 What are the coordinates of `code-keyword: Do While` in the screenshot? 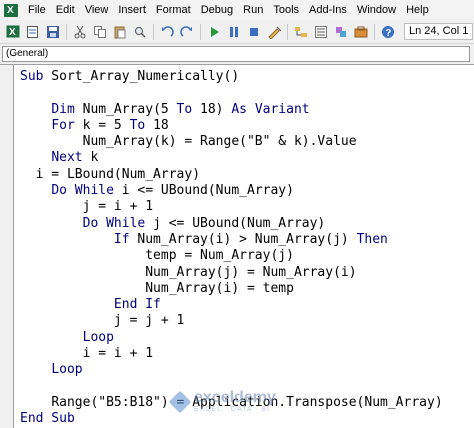 It's located at (114, 223).